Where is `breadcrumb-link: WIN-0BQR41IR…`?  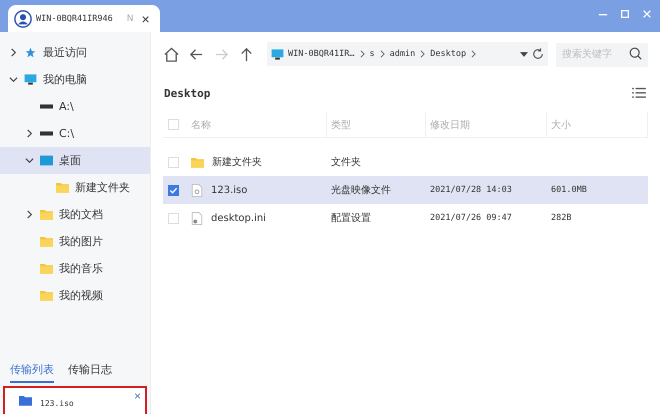
breadcrumb-link: WIN-0BQR41IR… is located at coordinates (321, 54).